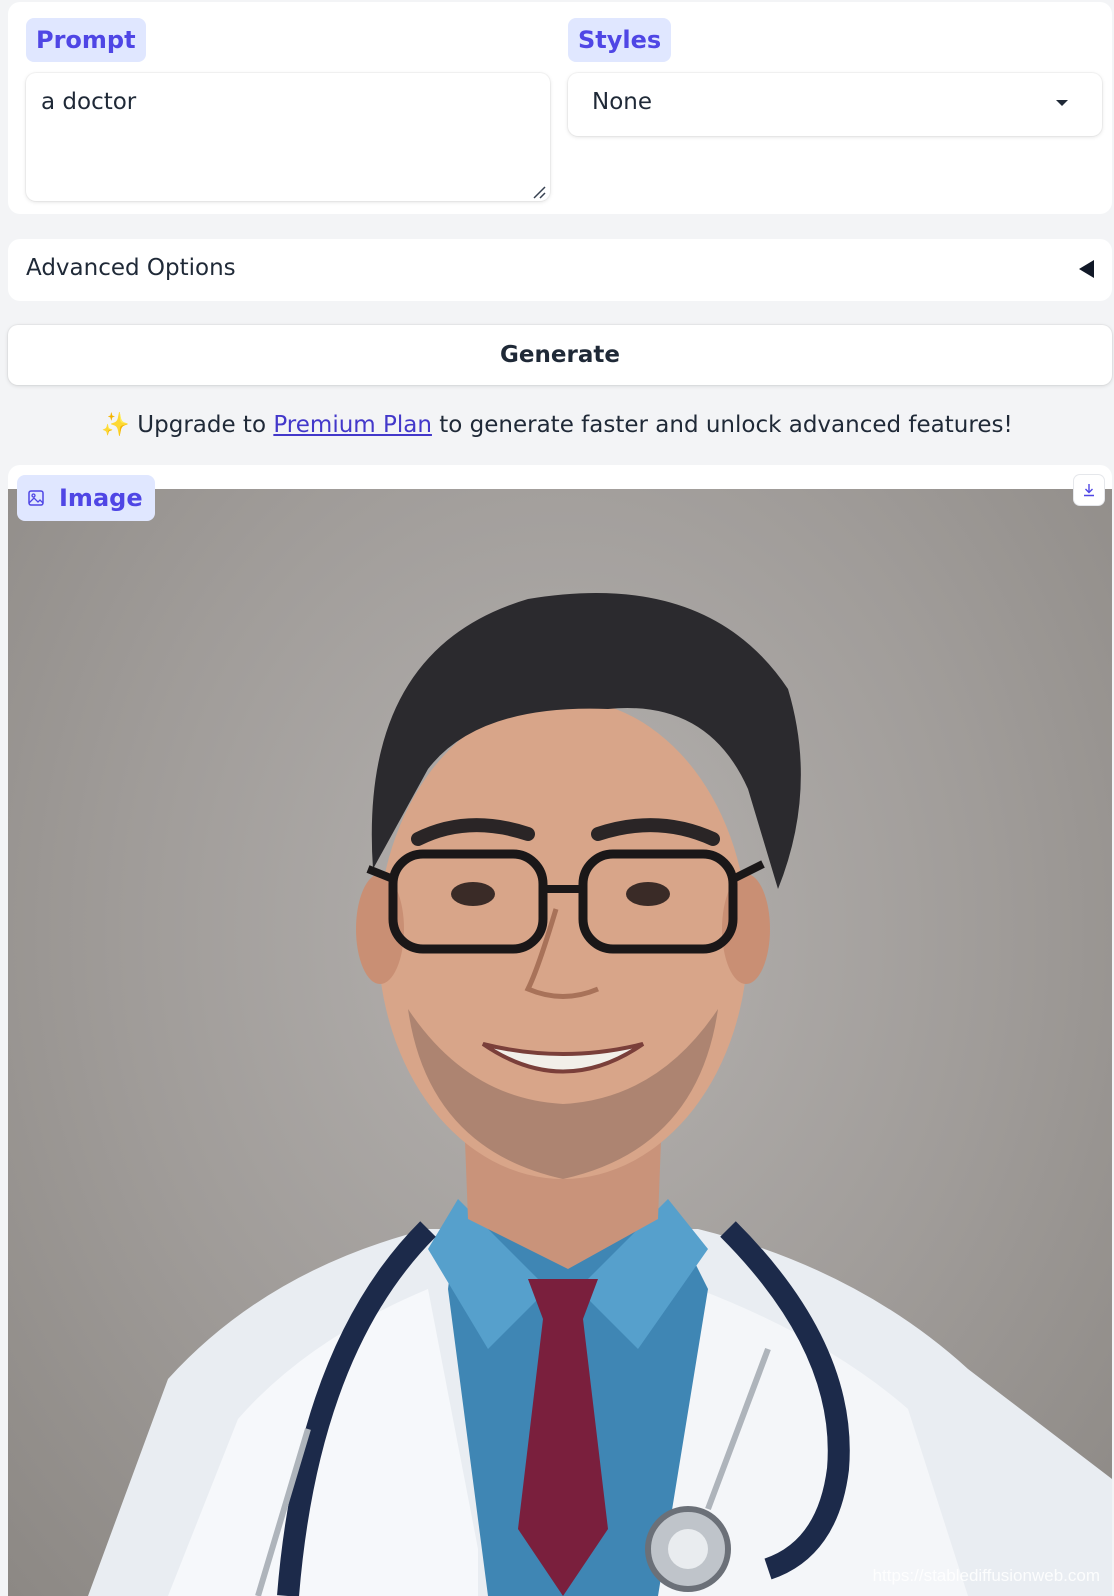 Image resolution: width=1114 pixels, height=1596 pixels. I want to click on sparkle-icon: ✨, so click(115, 425).